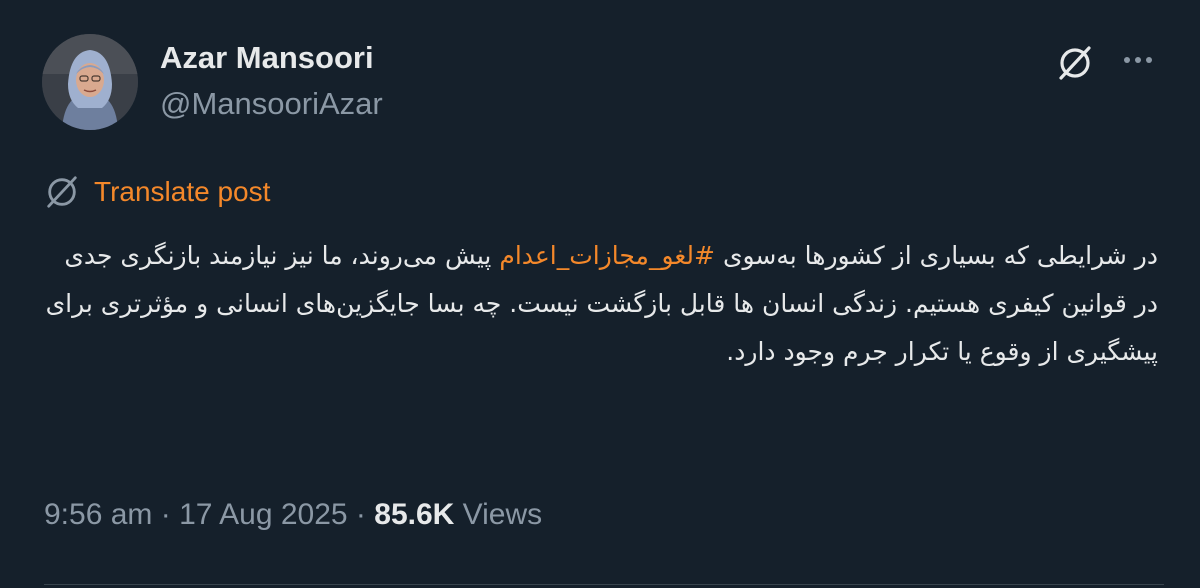  What do you see at coordinates (414, 514) in the screenshot?
I see `views-count: 85.6K` at bounding box center [414, 514].